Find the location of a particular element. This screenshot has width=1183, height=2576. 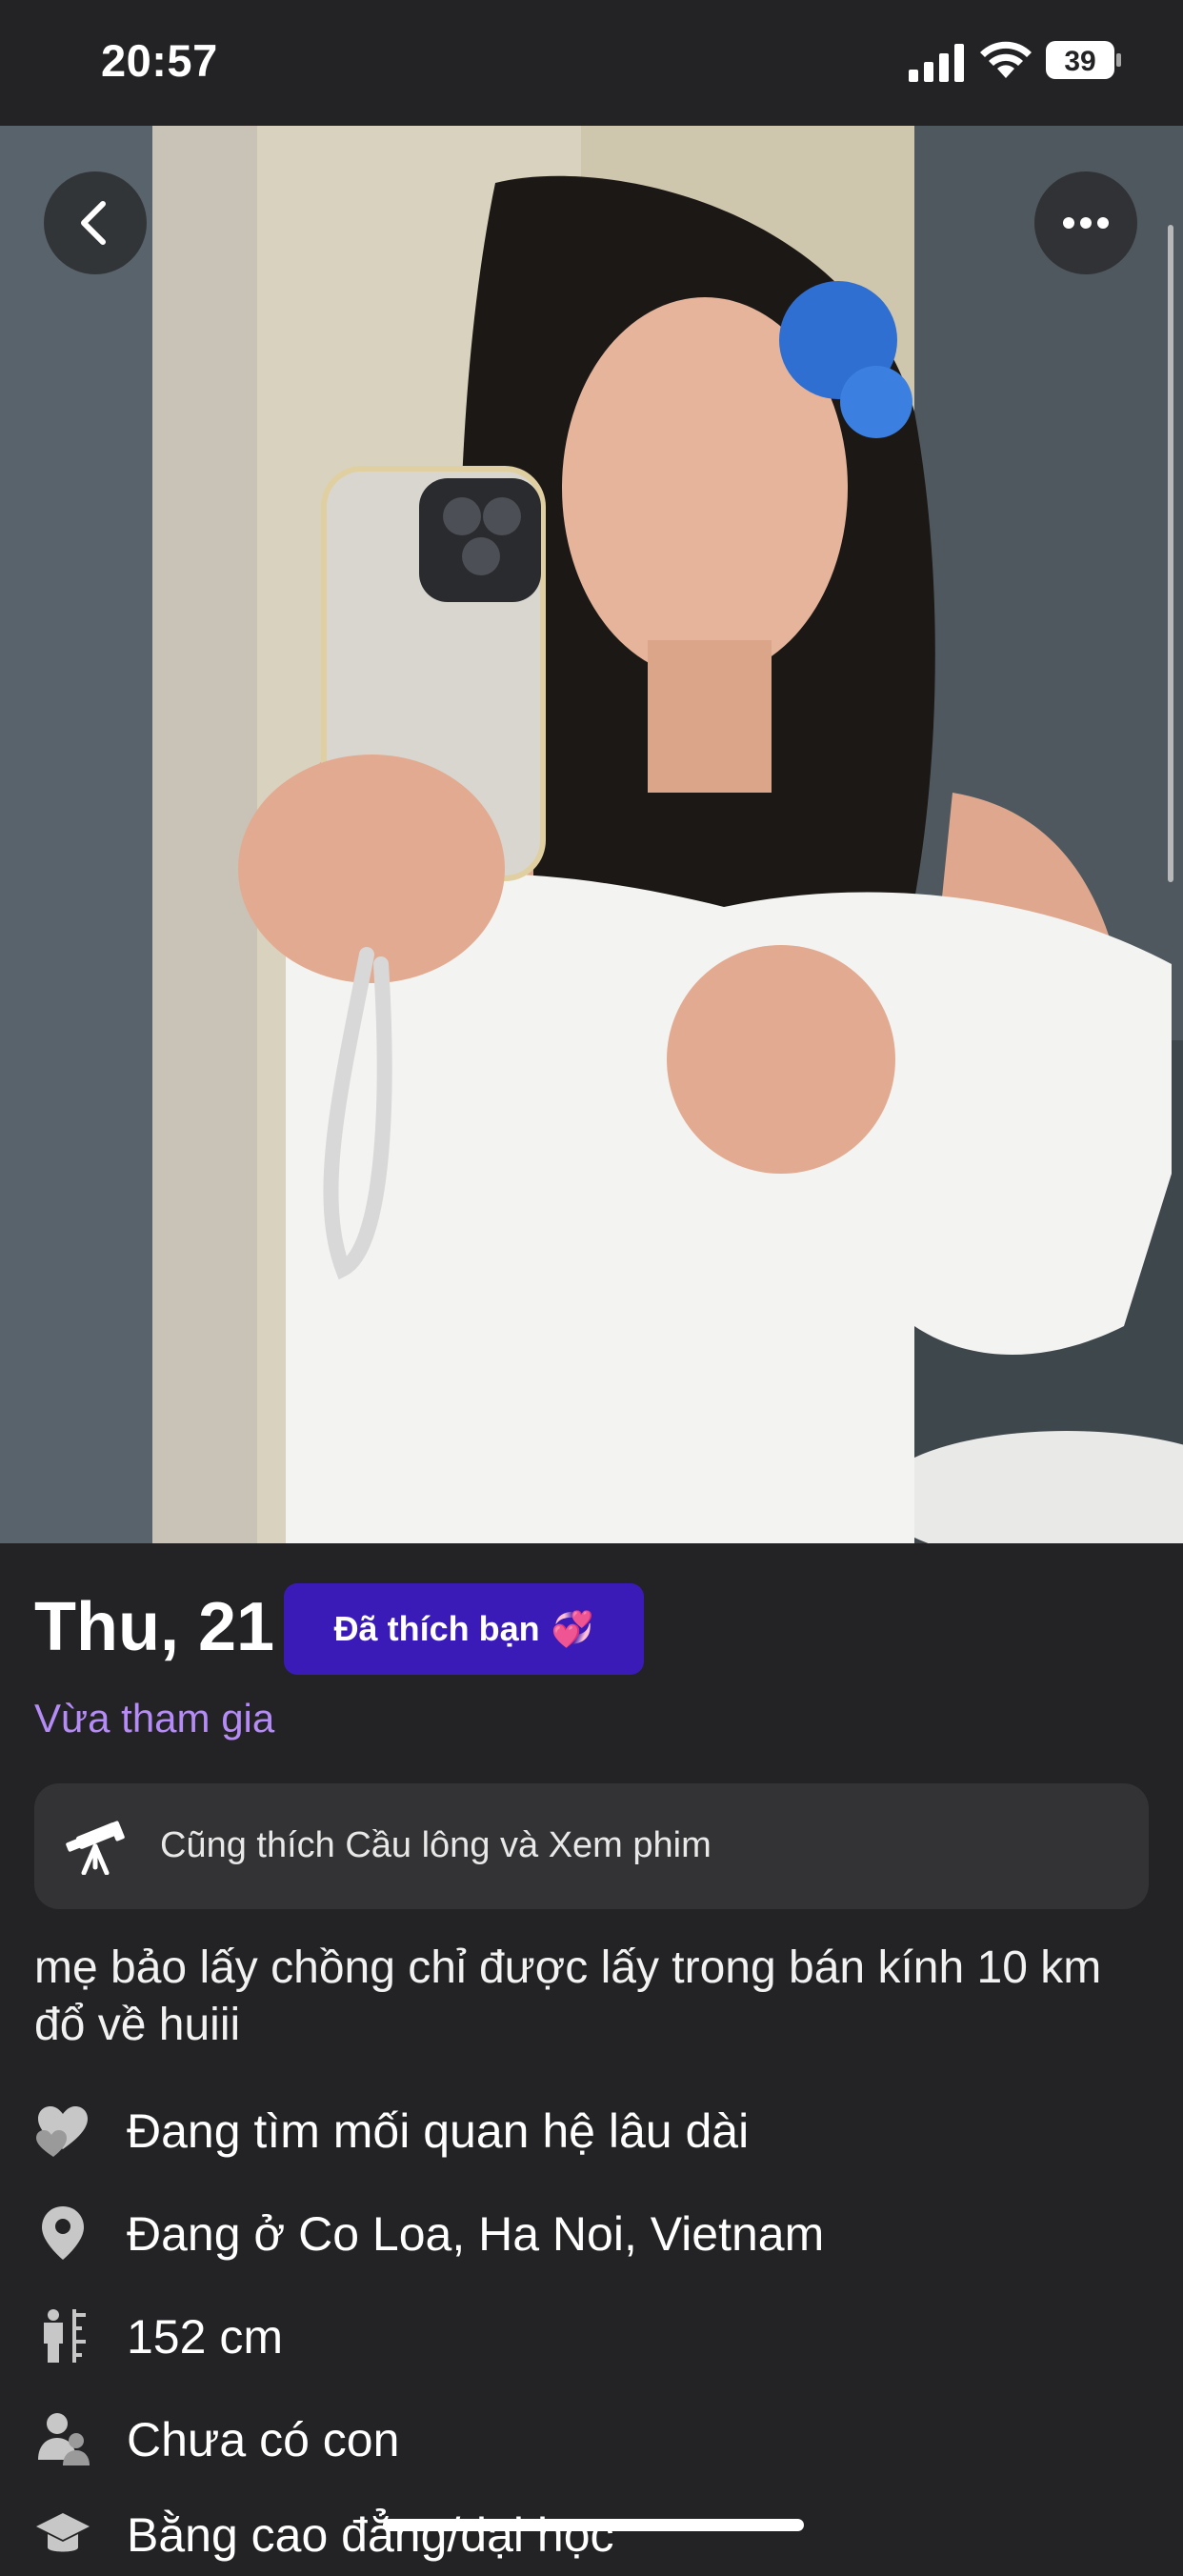

height-icon is located at coordinates (65, 2336).